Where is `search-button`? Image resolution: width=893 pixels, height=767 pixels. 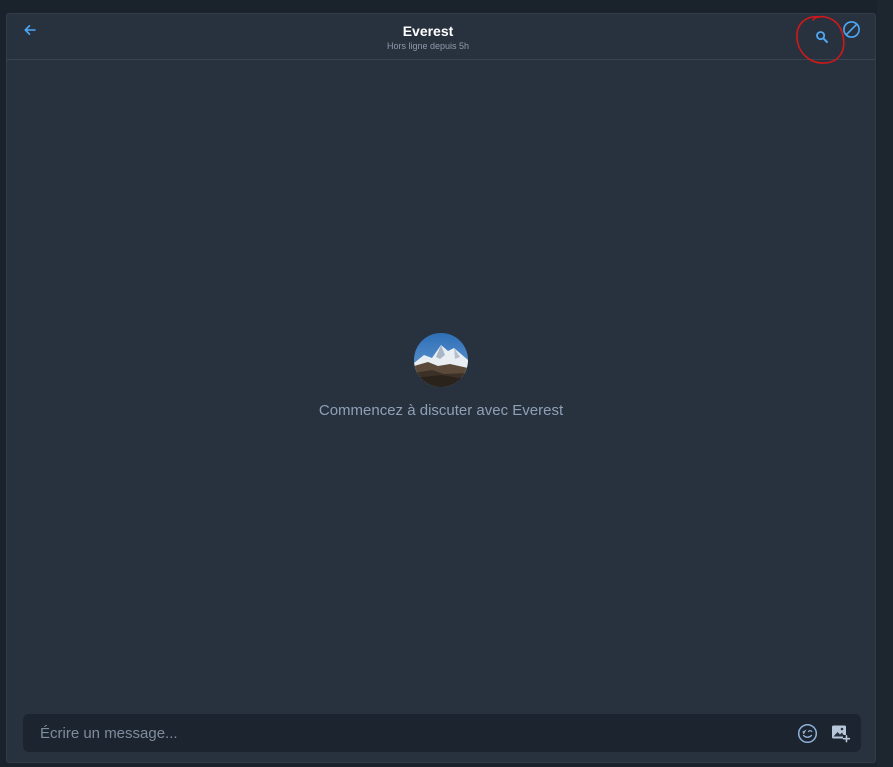 search-button is located at coordinates (822, 37).